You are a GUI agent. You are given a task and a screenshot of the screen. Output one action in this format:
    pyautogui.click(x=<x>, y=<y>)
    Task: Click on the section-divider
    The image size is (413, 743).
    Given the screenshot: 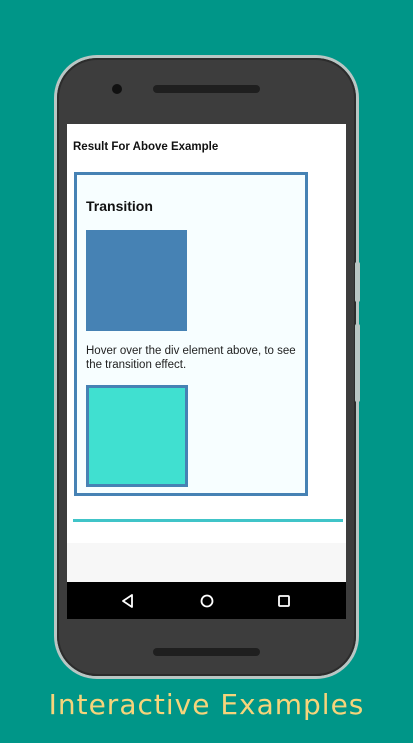 What is the action you would take?
    pyautogui.click(x=208, y=520)
    